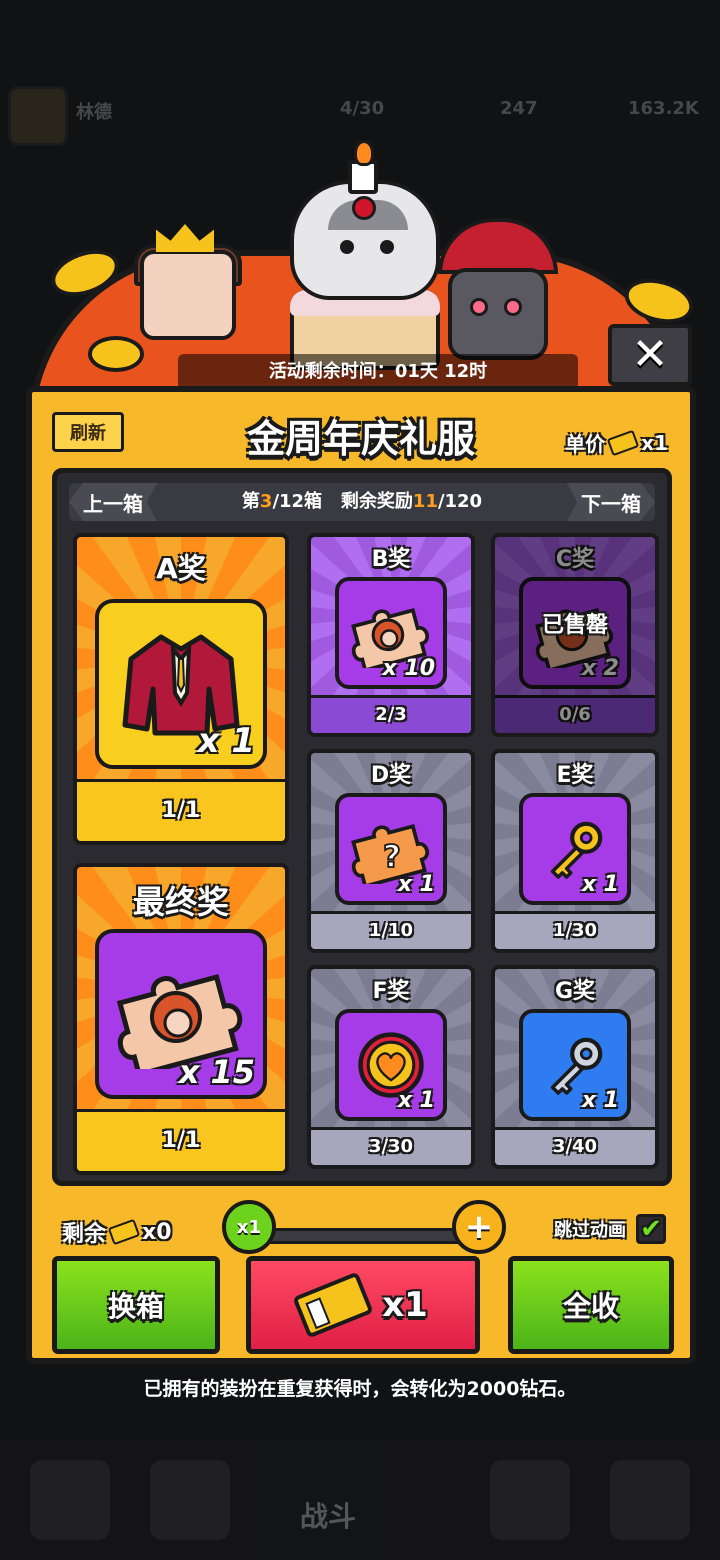 The image size is (720, 1560). I want to click on unit-price-value: x1, so click(654, 442).